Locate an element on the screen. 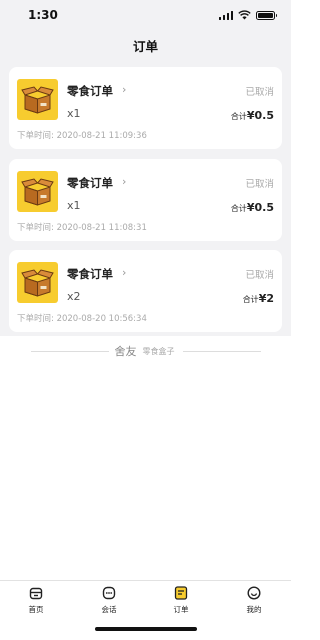  tab-orders: 订单 is located at coordinates (181, 600).